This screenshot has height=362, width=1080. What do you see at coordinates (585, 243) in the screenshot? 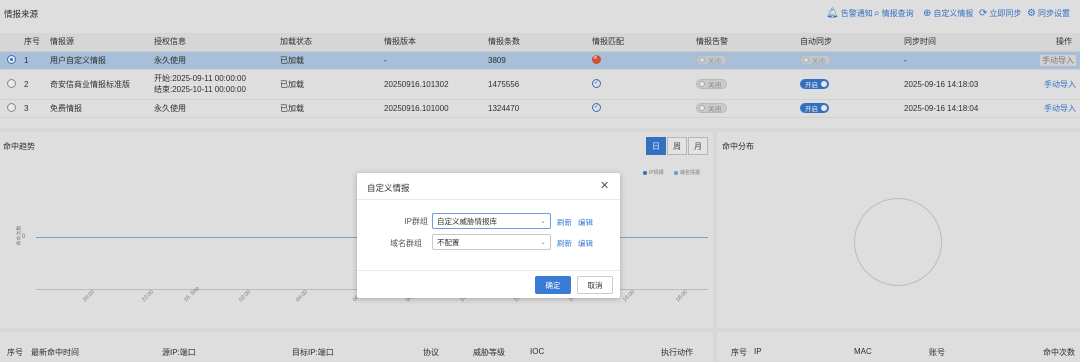
I see `domain-group-edit-link: 编辑` at bounding box center [585, 243].